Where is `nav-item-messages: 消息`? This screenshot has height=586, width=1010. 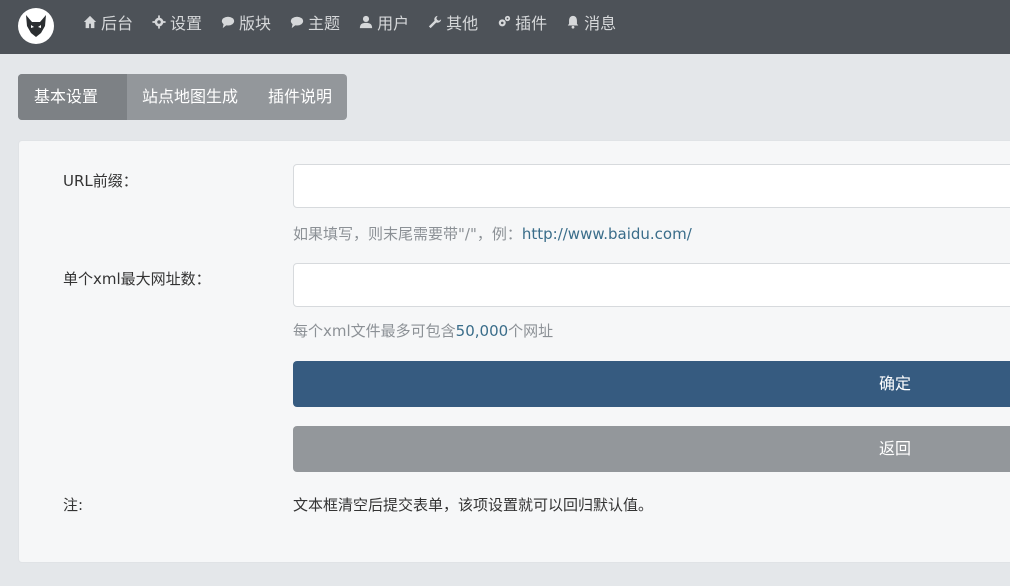
nav-item-messages: 消息 is located at coordinates (590, 22).